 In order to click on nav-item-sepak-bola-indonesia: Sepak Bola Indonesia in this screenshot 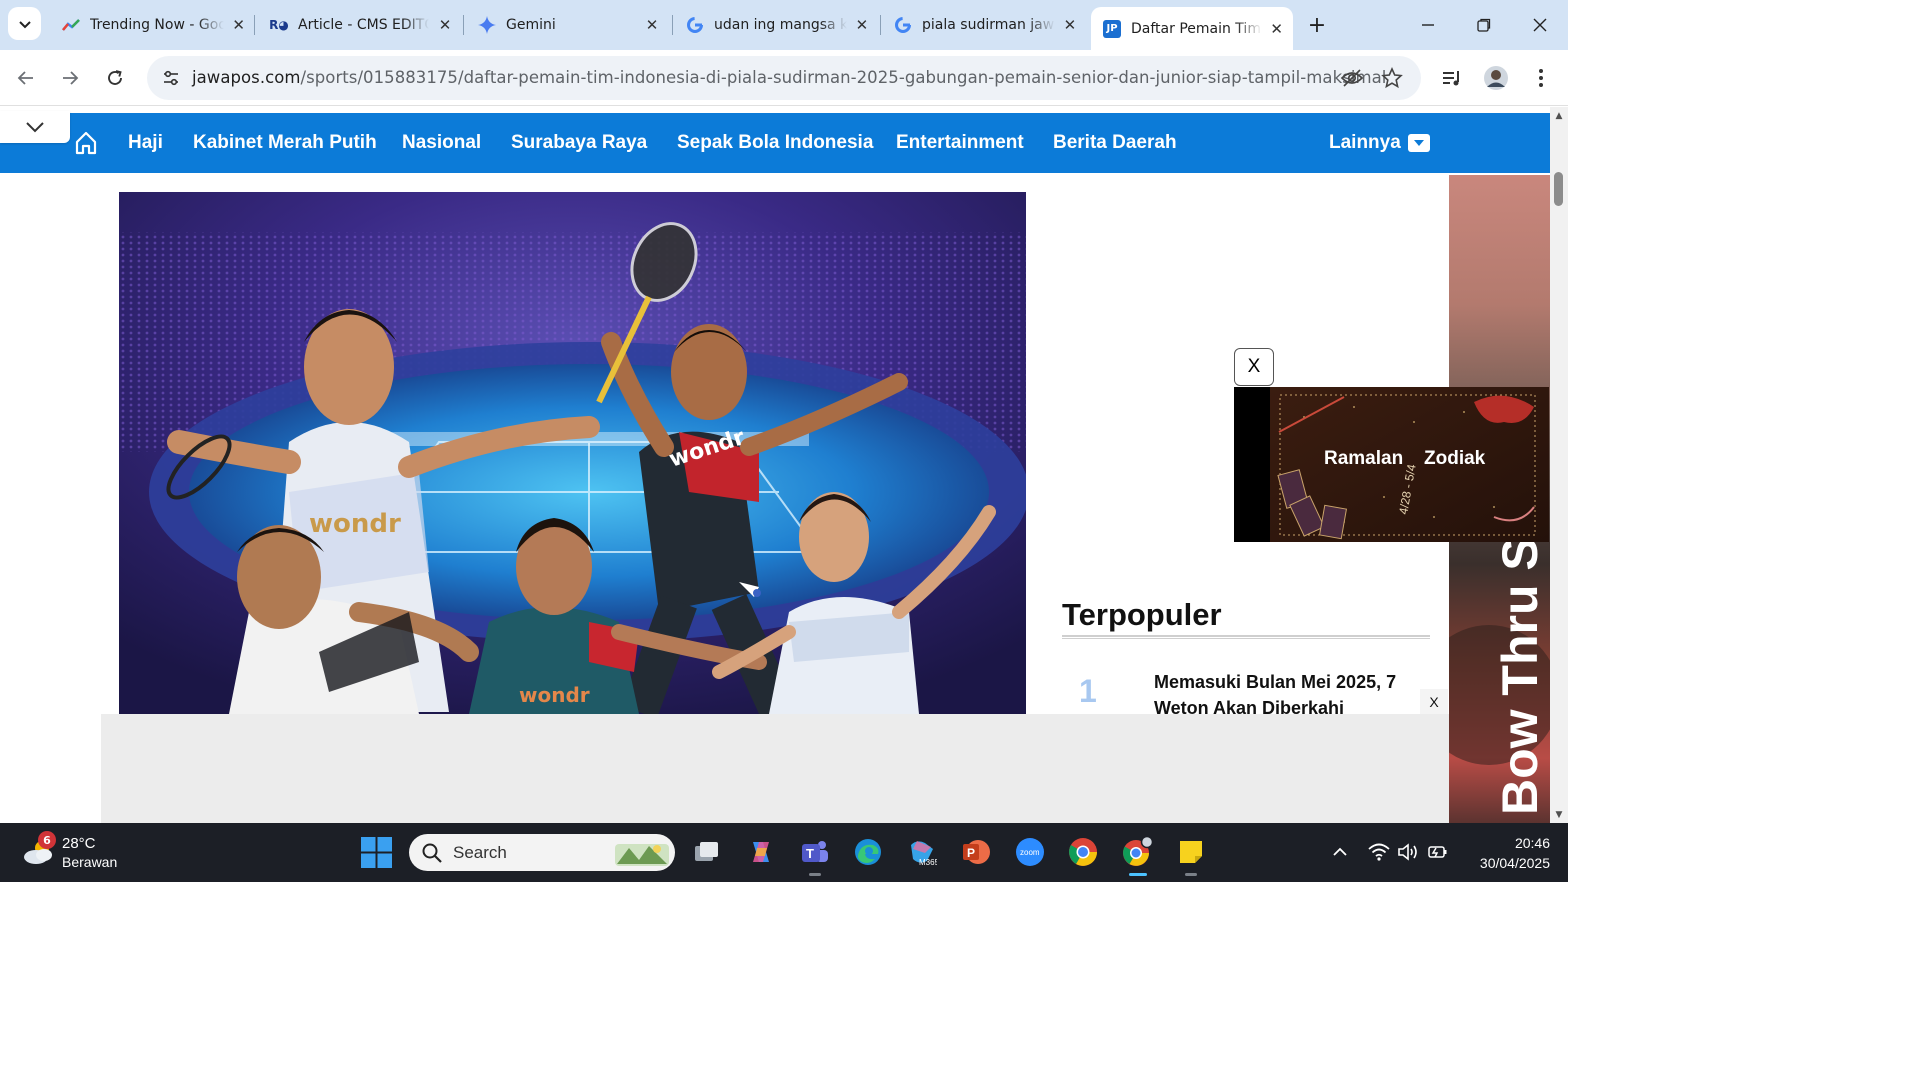, I will do `click(775, 143)`.